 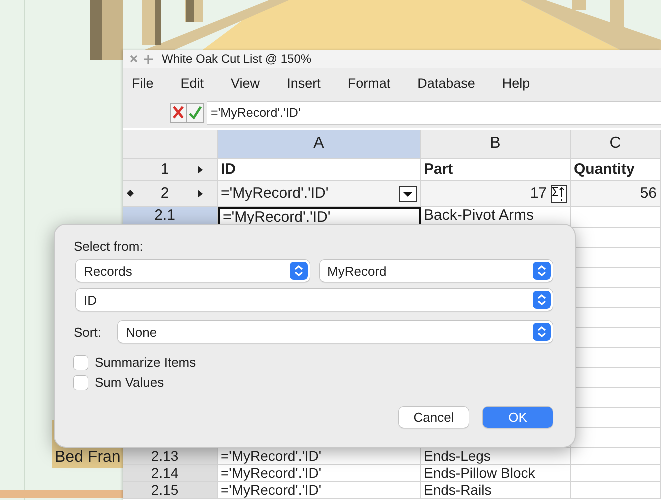 I want to click on dropdown-icon, so click(x=408, y=194).